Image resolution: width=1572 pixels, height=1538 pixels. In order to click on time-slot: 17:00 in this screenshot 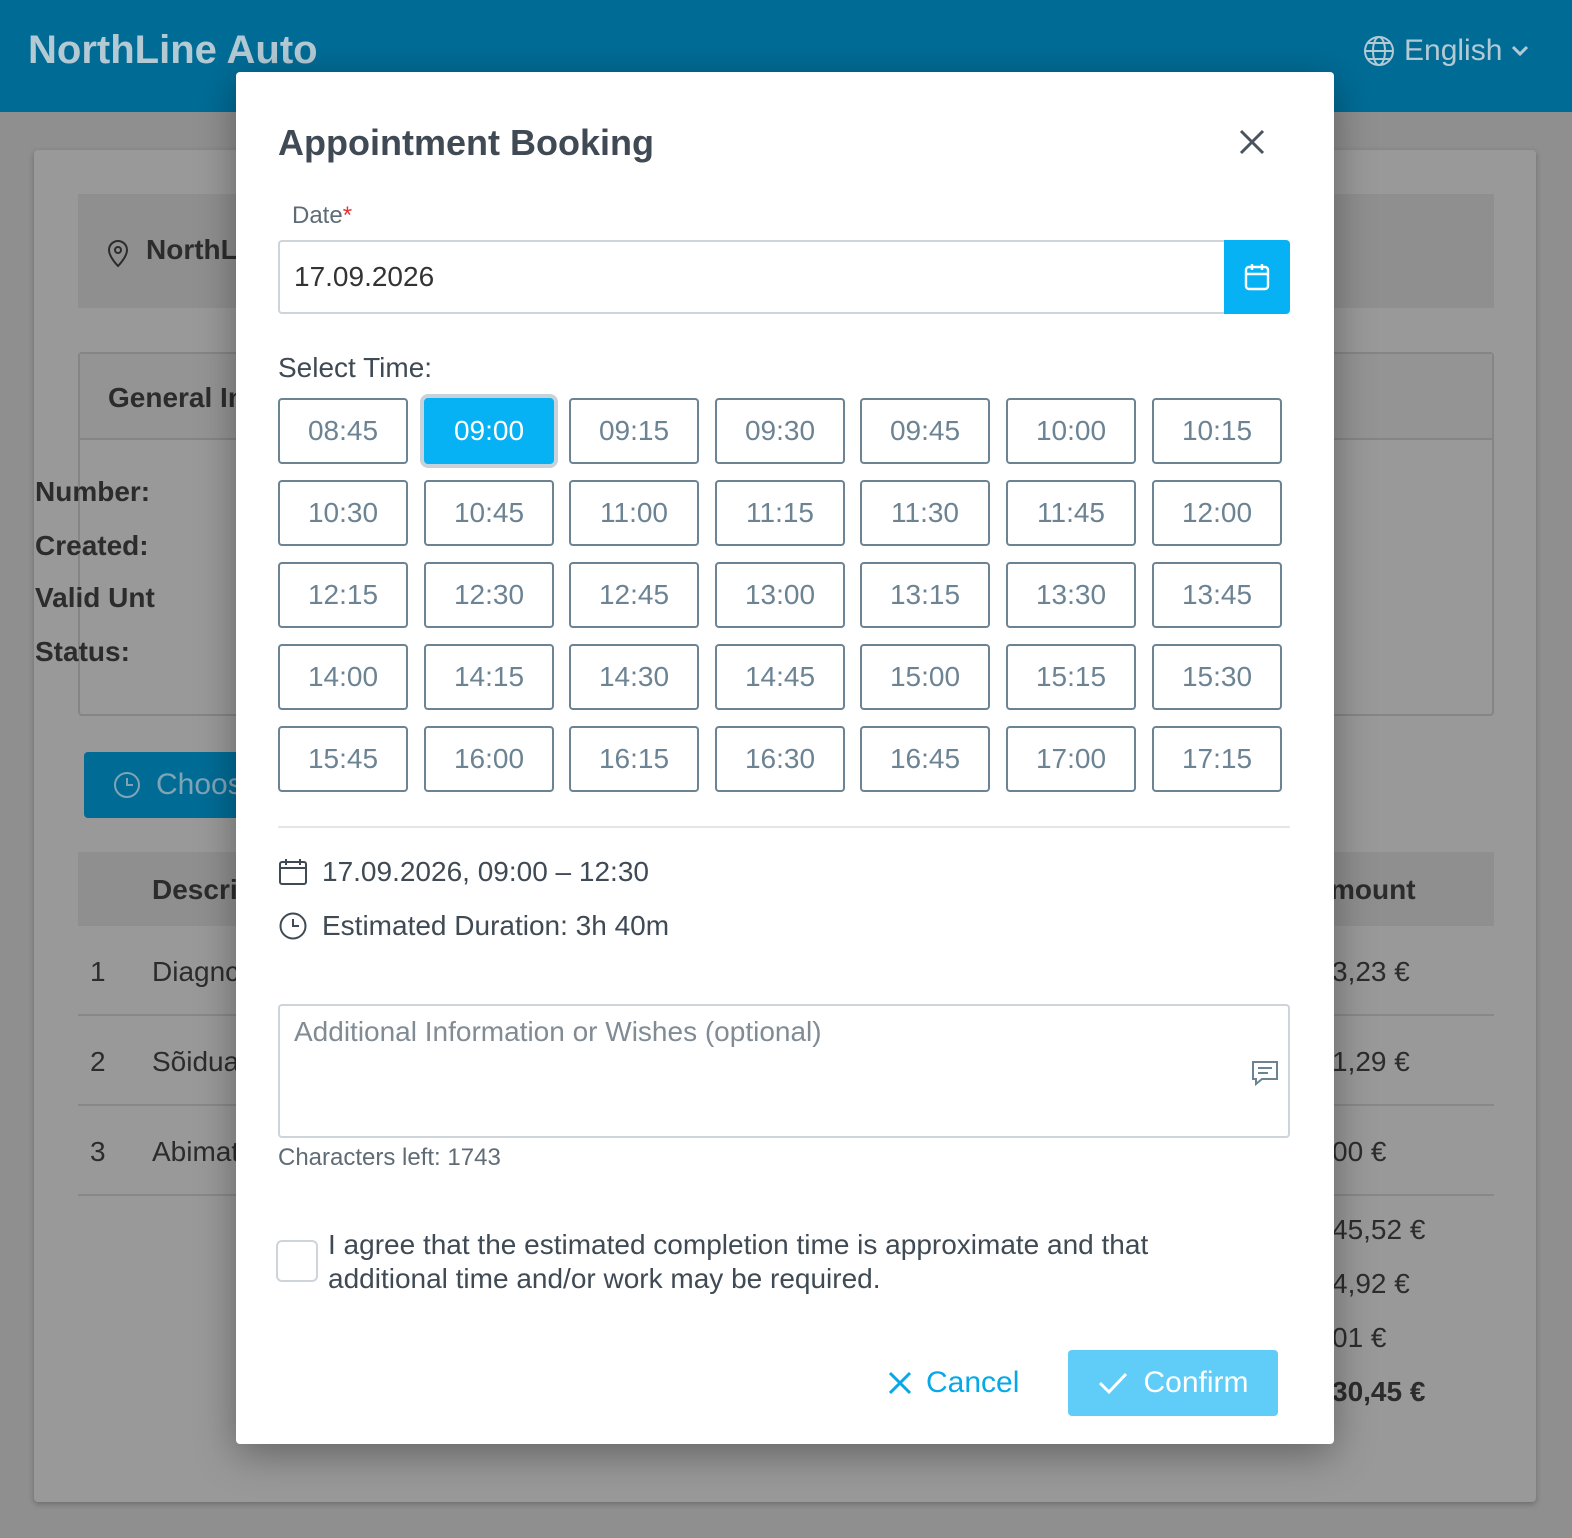, I will do `click(1071, 759)`.